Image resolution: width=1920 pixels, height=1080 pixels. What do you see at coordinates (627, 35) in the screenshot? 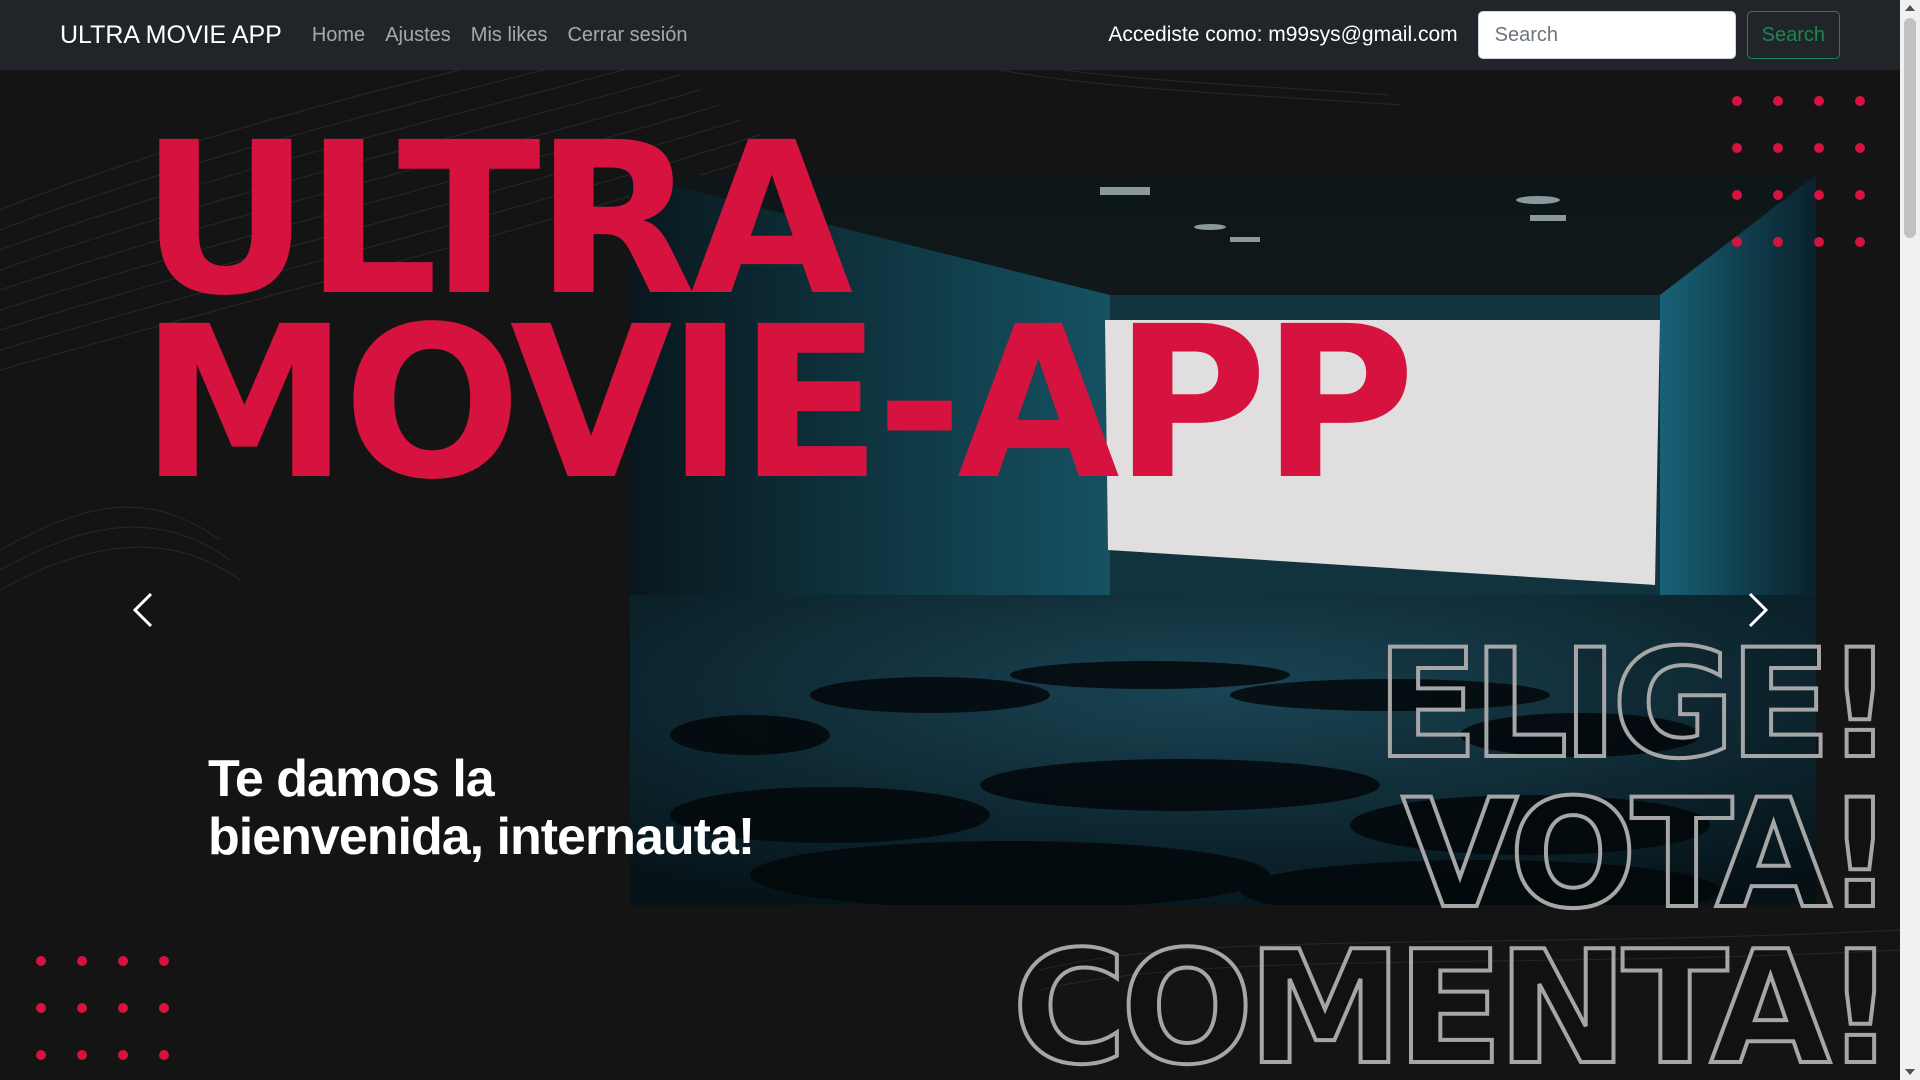
I see `nav-link-cerrar-sesion: Cerrar sesión` at bounding box center [627, 35].